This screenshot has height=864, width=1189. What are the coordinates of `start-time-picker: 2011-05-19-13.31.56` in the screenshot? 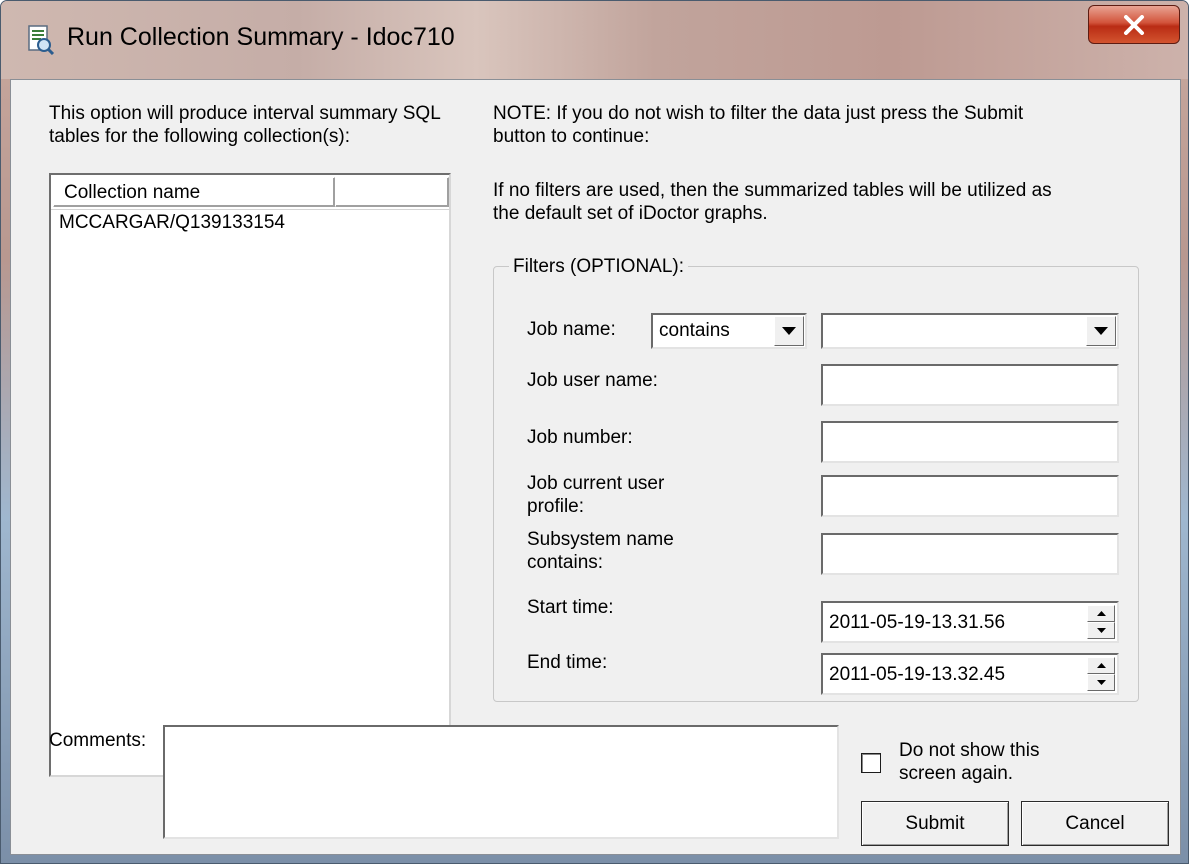 It's located at (970, 622).